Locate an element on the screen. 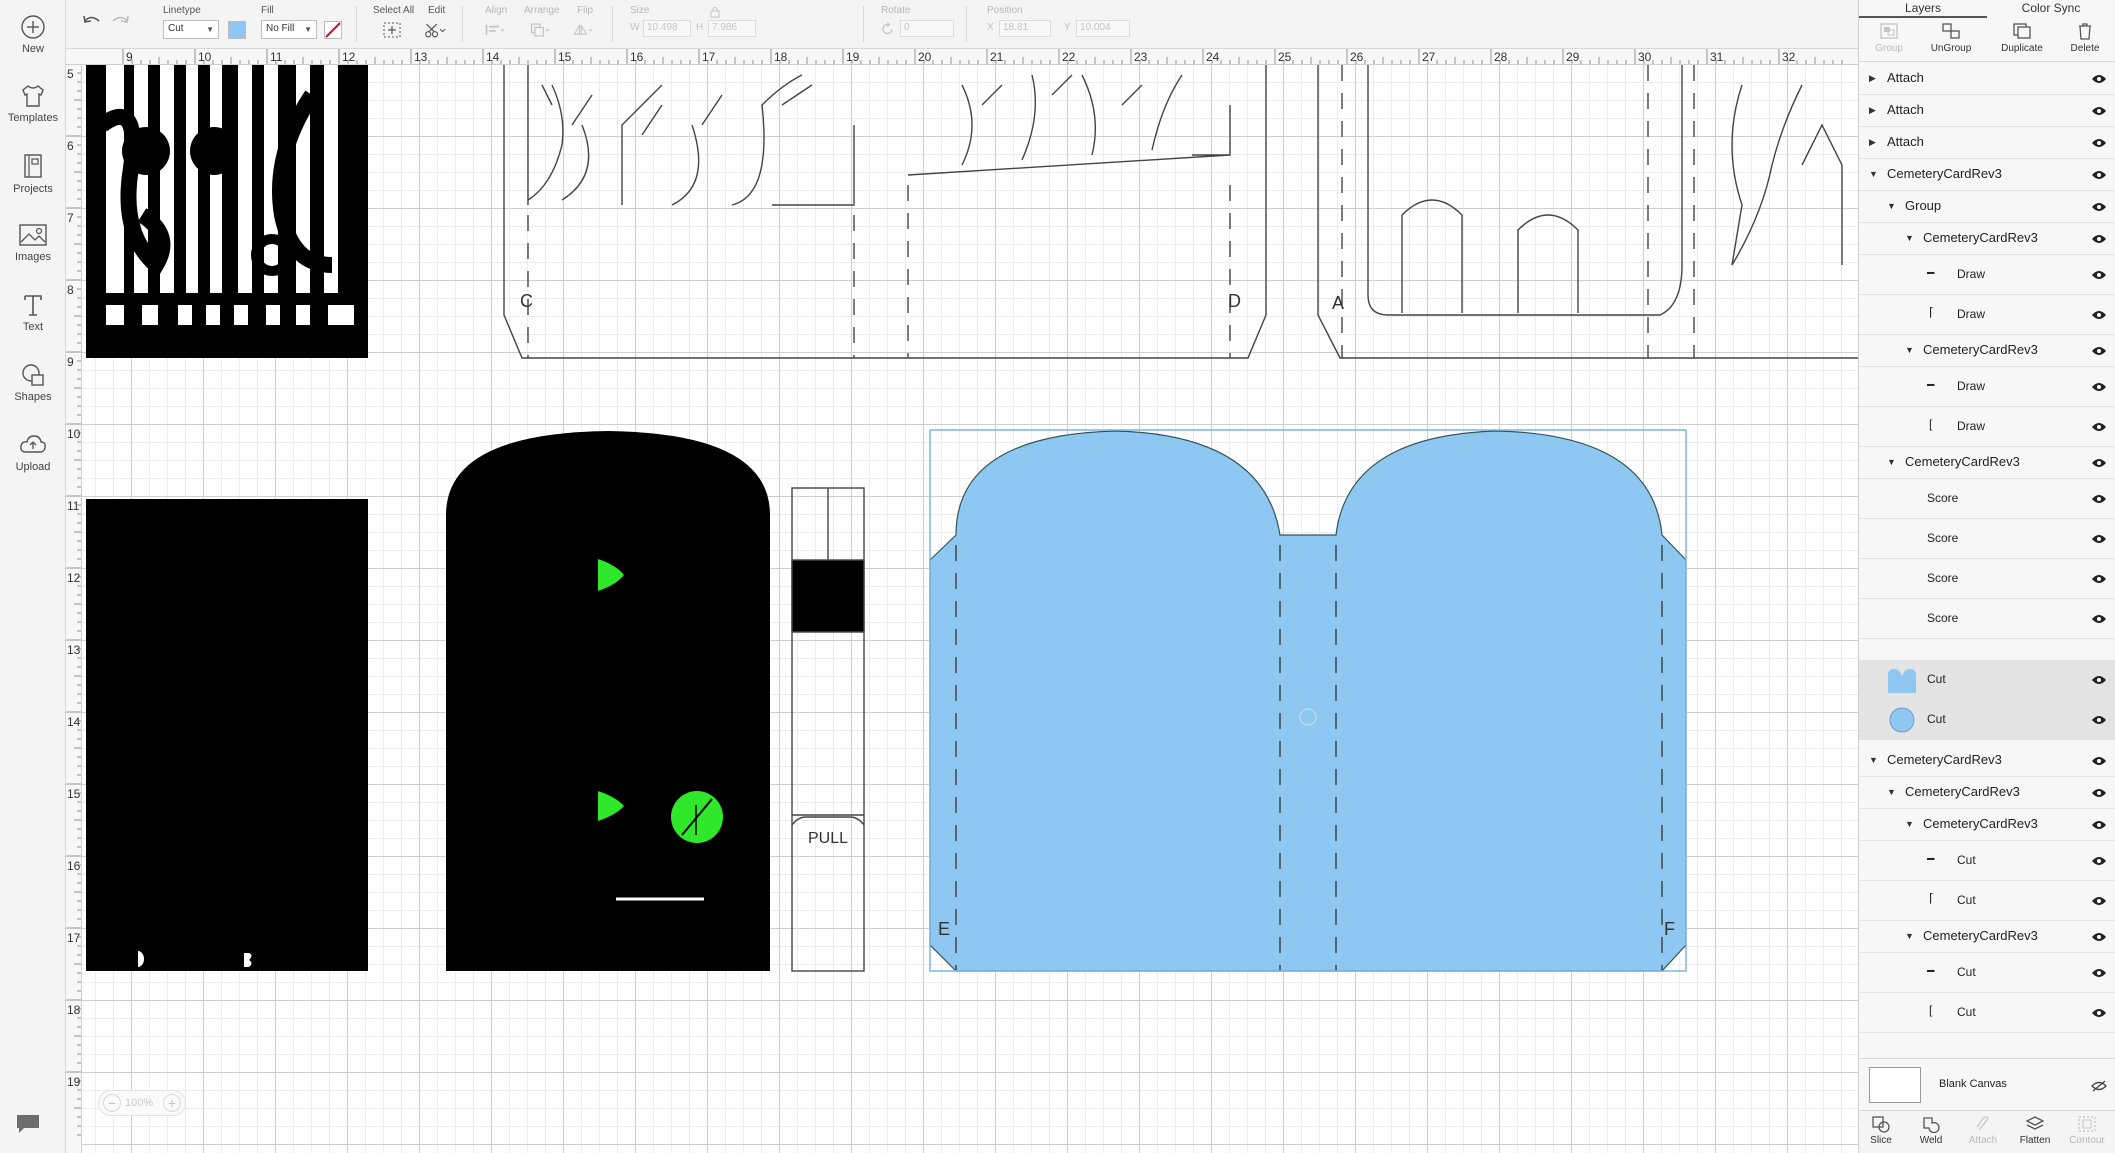 The width and height of the screenshot is (2115, 1153). sidebar-item-projects: Projects is located at coordinates (33, 182).